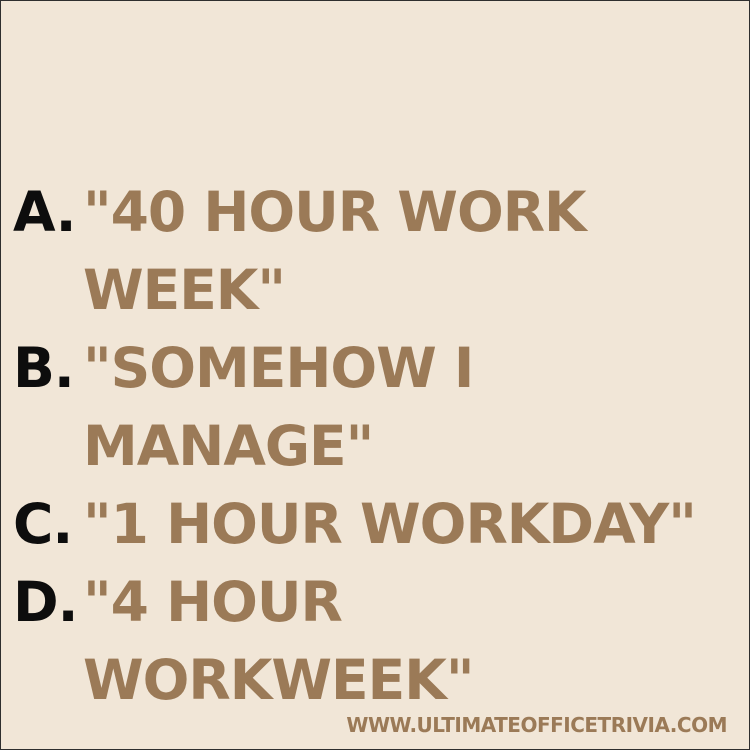 This screenshot has width=750, height=750. I want to click on option-letter: A., so click(44, 212).